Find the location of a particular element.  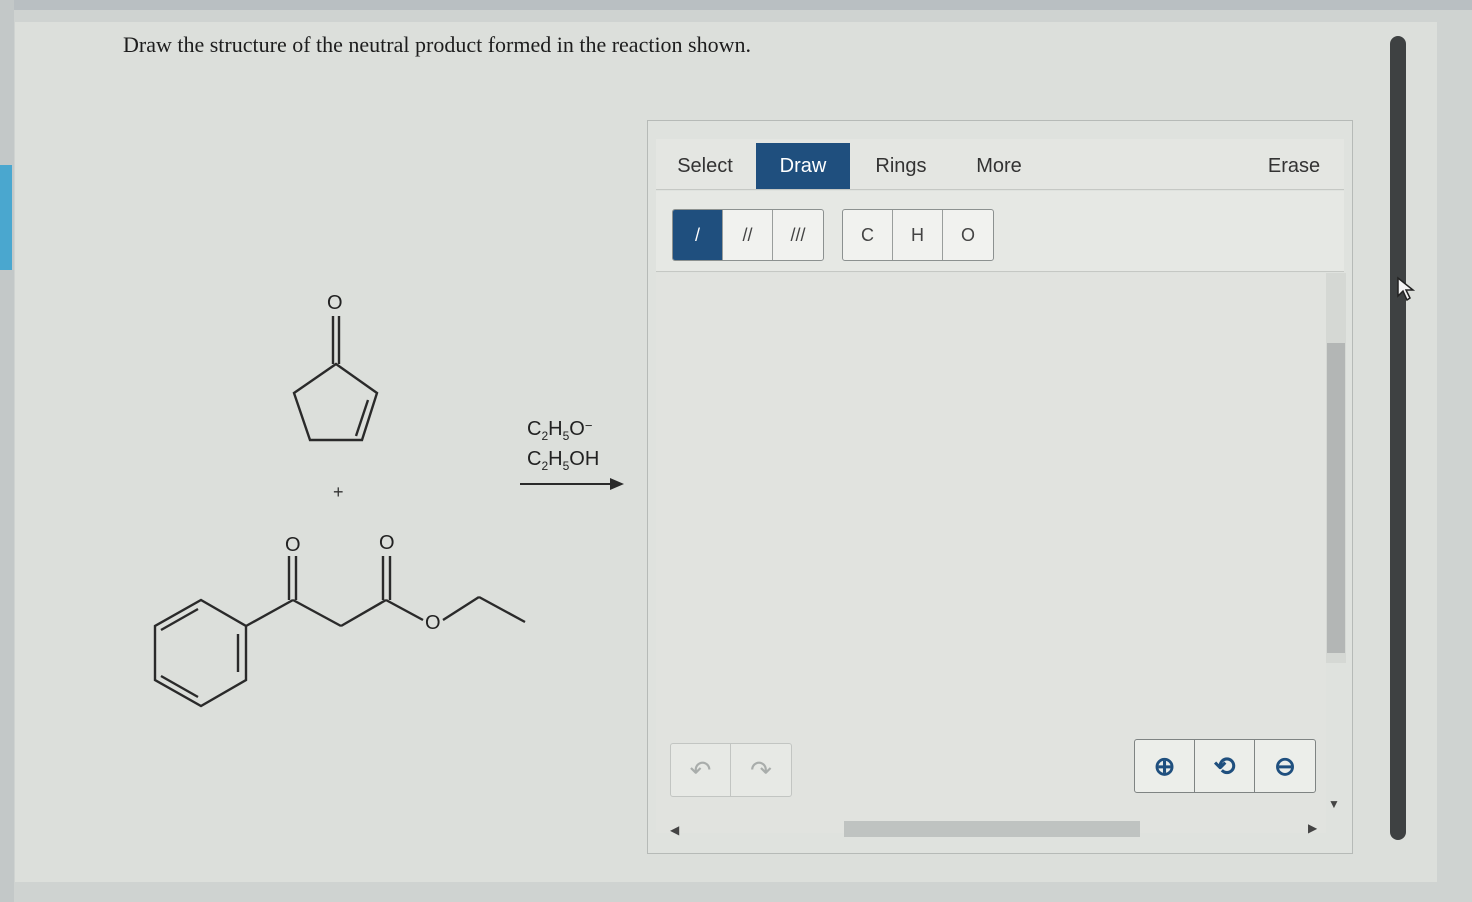

tab-select: Select is located at coordinates (705, 166).